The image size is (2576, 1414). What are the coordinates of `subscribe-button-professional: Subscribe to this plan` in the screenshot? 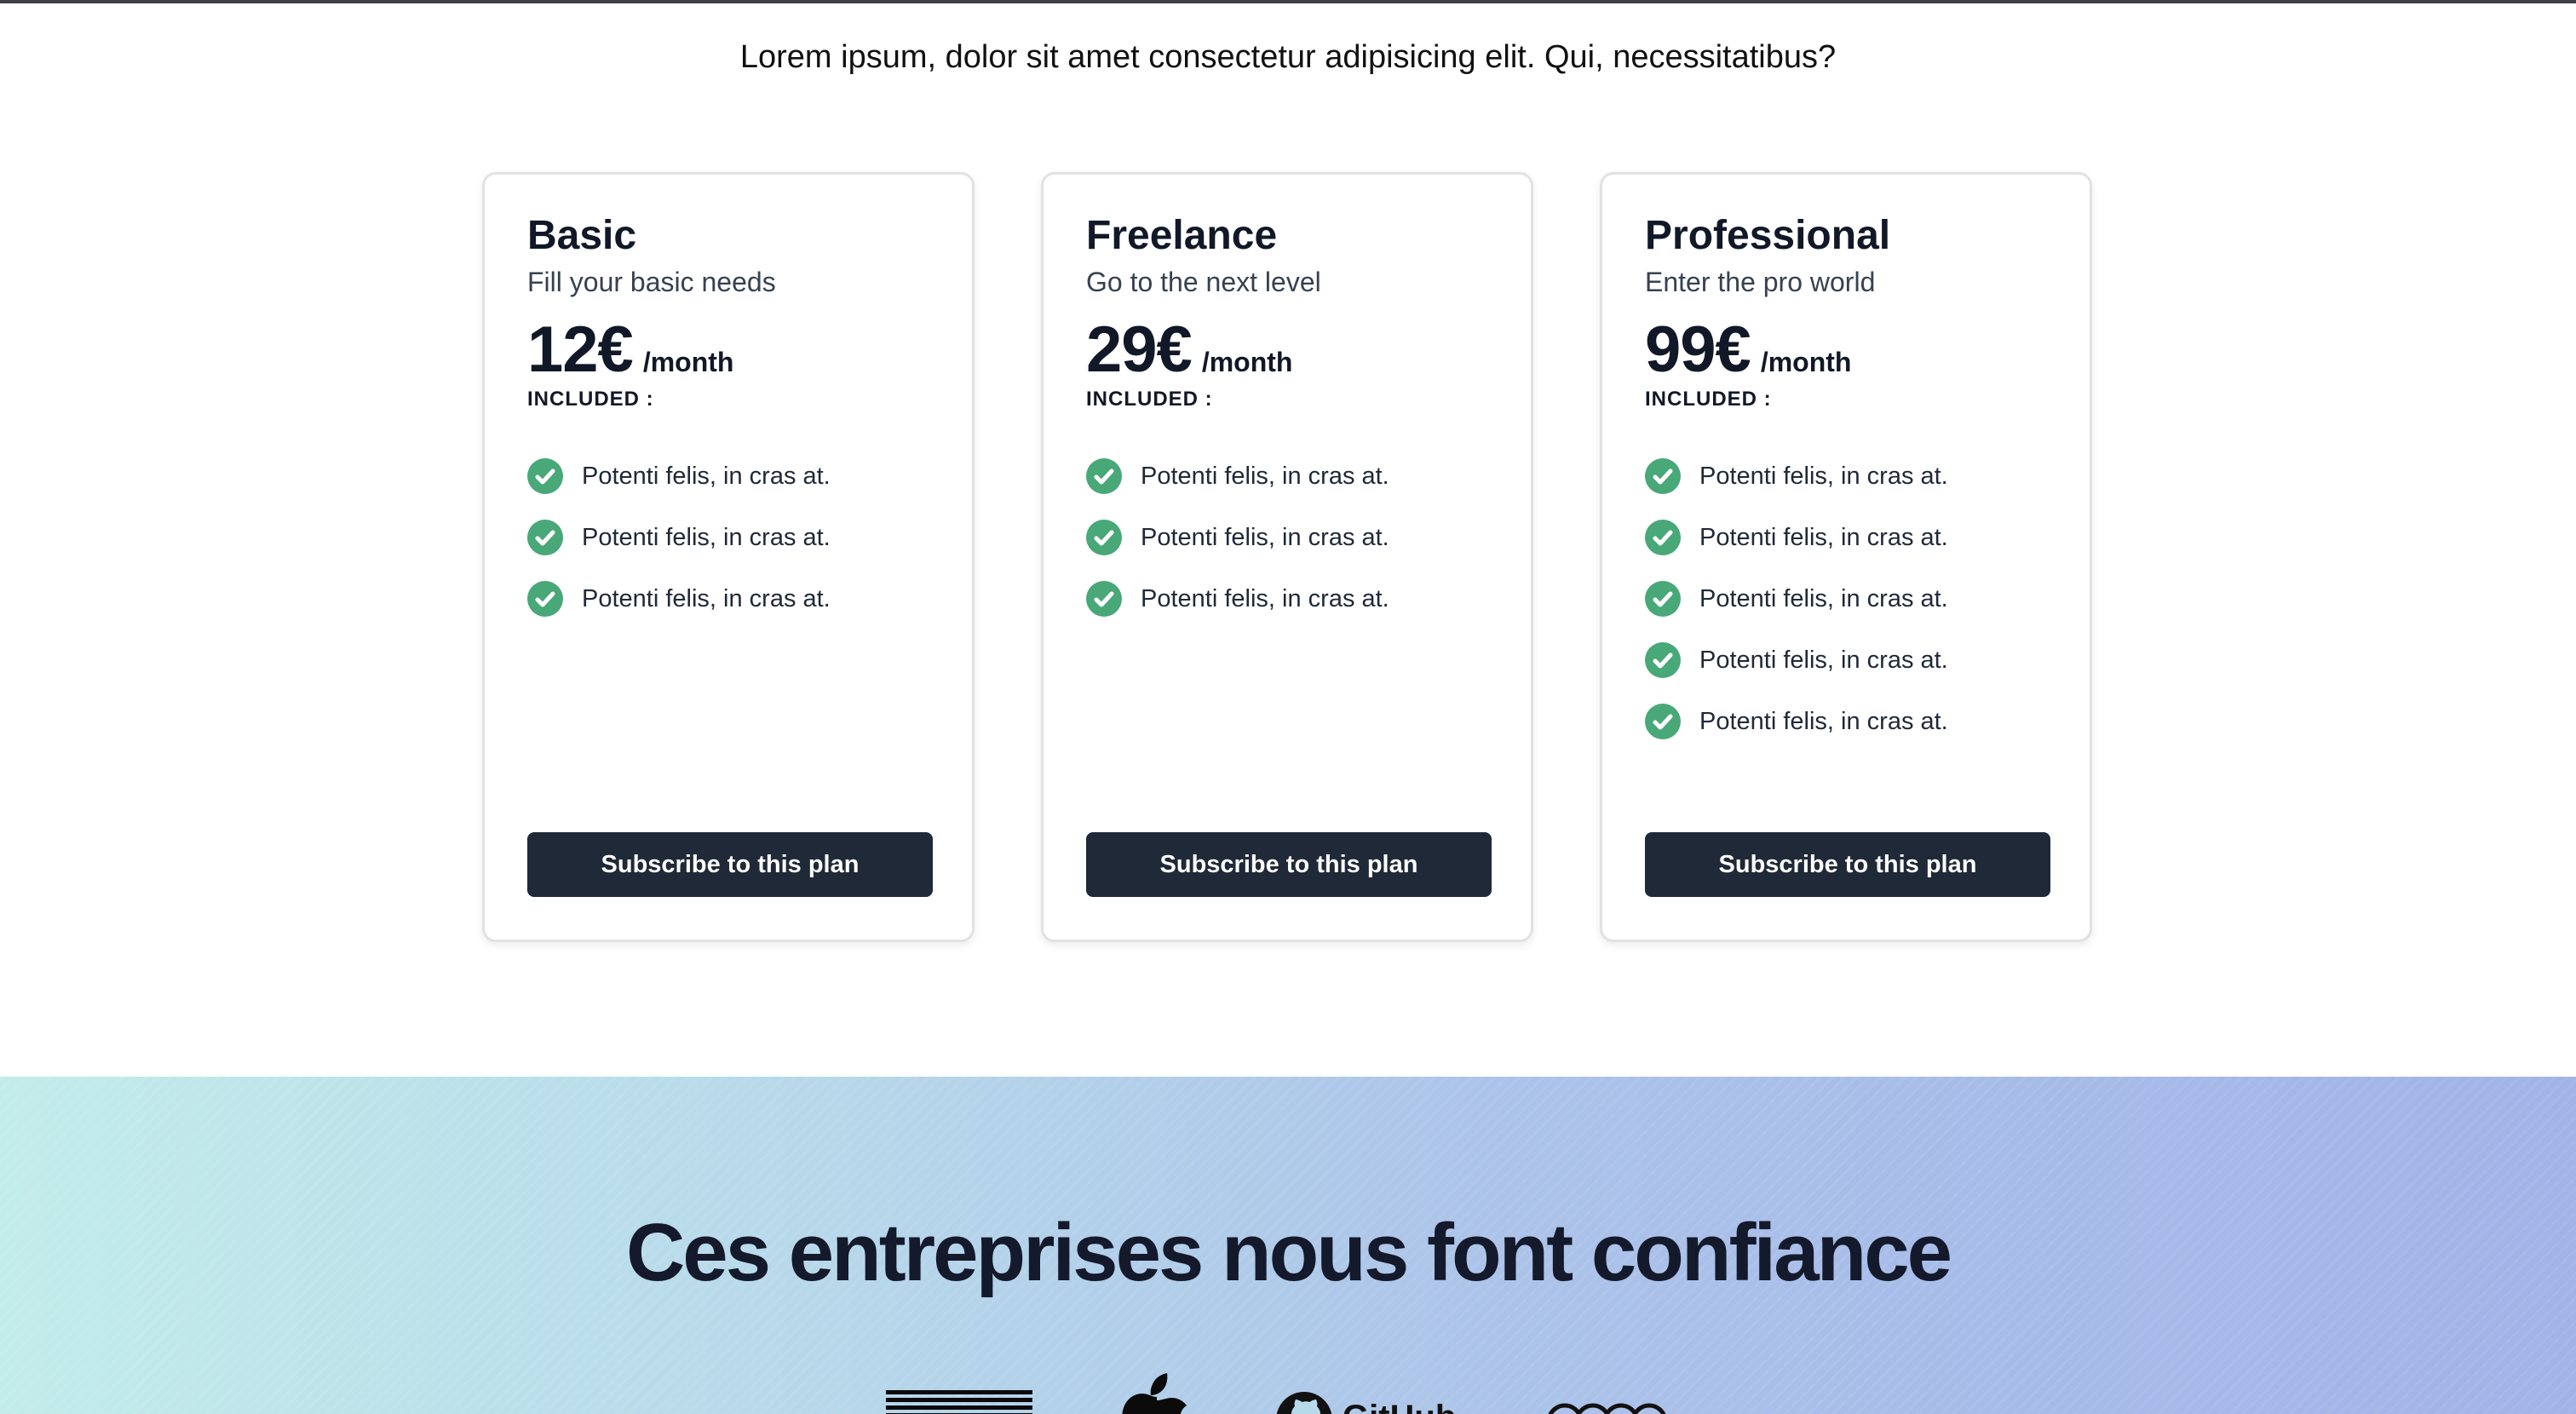 It's located at (1847, 864).